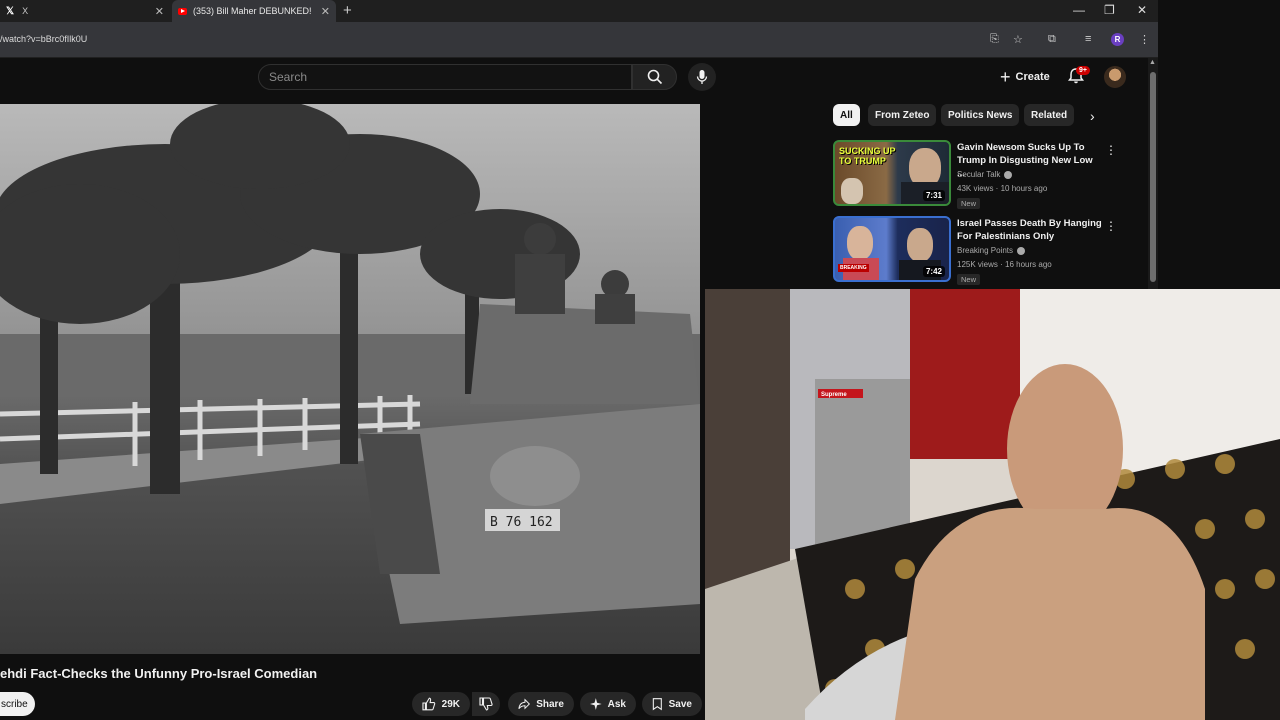  I want to click on share-button: Share, so click(541, 704).